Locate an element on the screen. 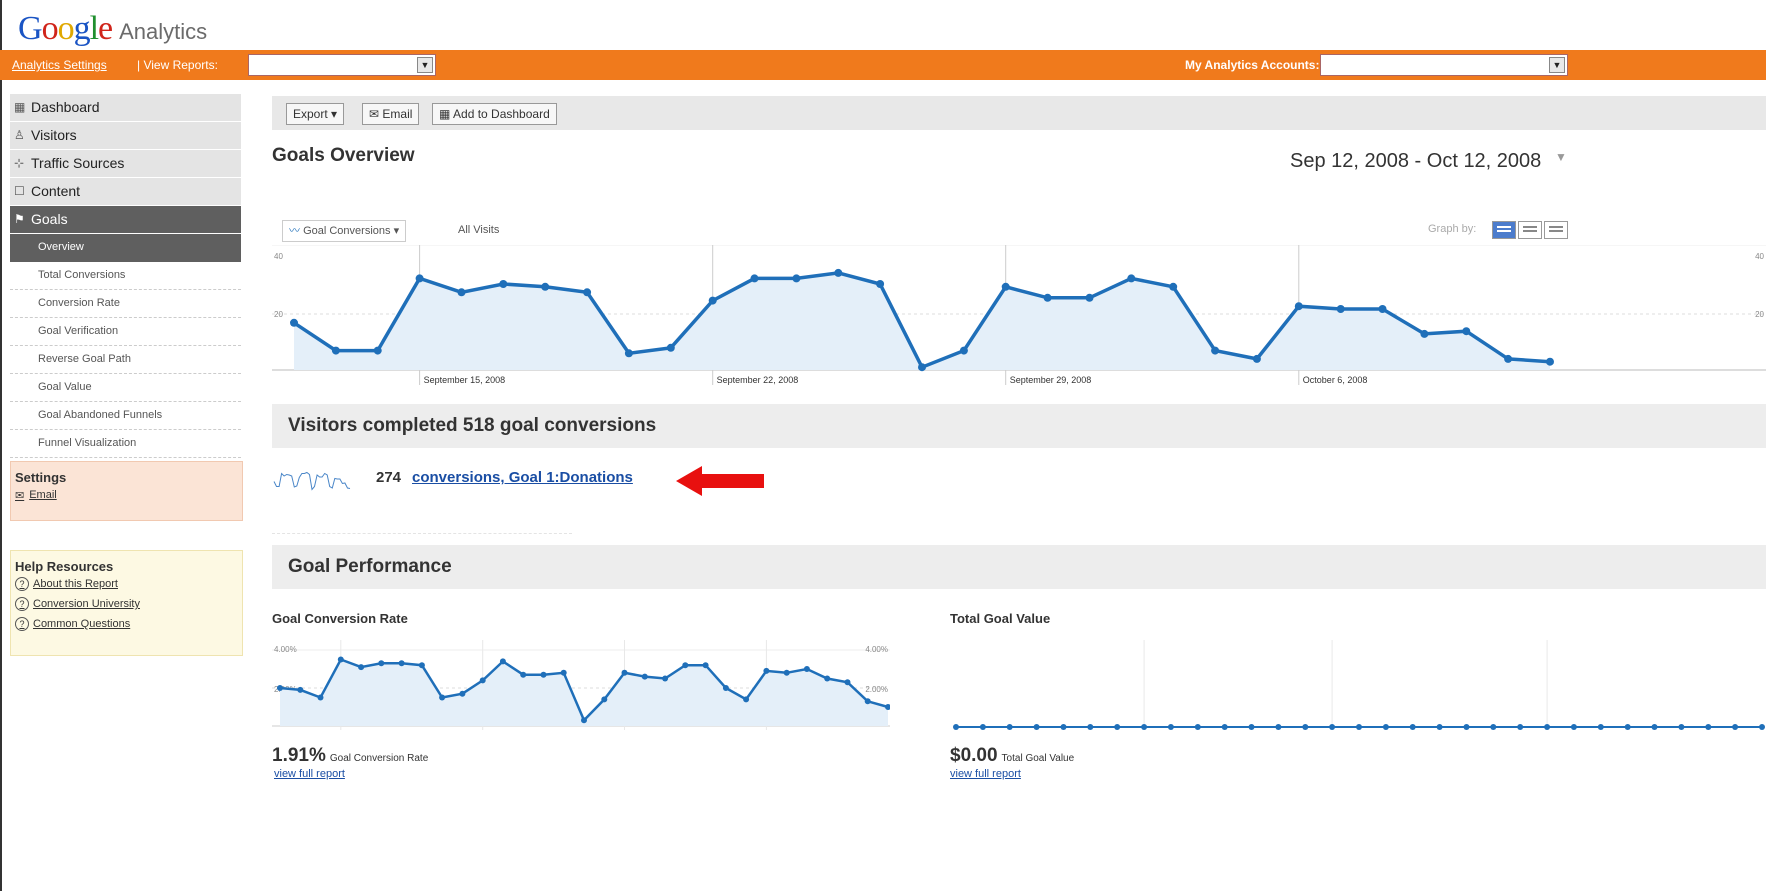 The height and width of the screenshot is (891, 1766). sidebar-item-dashboard: ▦ Dashboard is located at coordinates (125, 108).